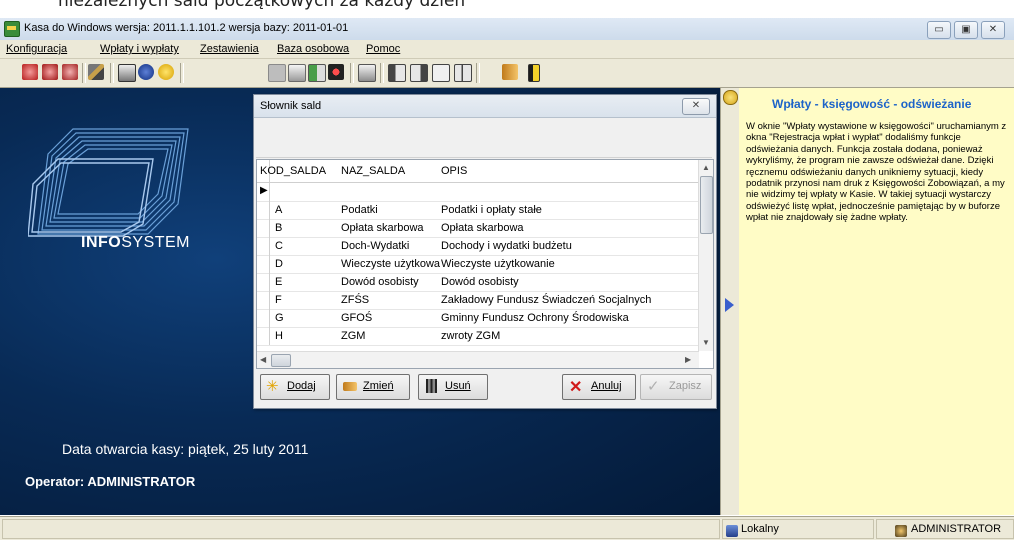  I want to click on printer-icon, so click(127, 73).